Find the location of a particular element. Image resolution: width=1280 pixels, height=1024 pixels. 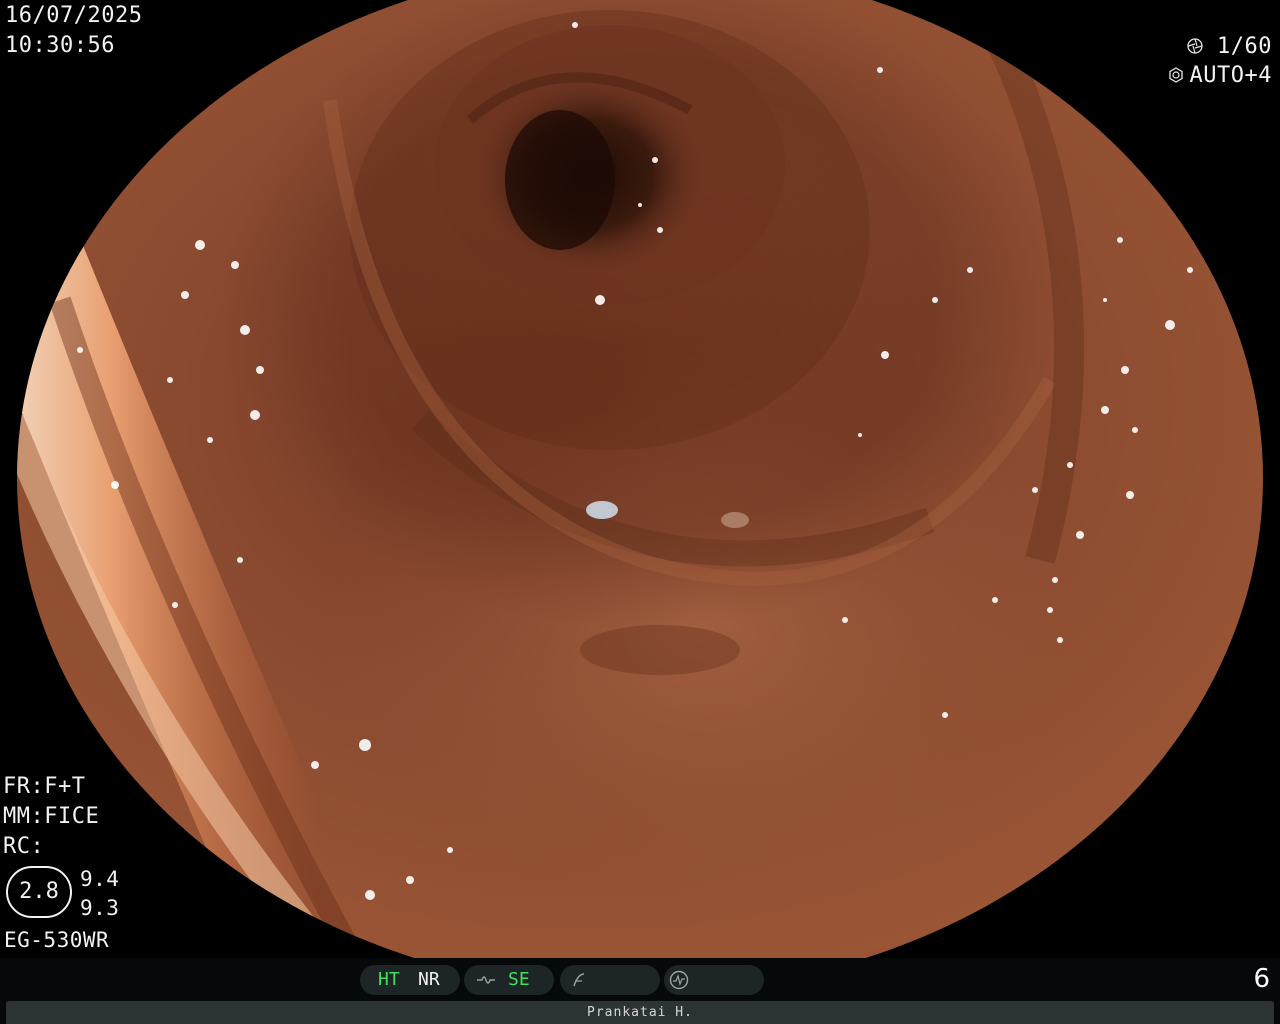

shutter-value: 1/60 is located at coordinates (1244, 46).